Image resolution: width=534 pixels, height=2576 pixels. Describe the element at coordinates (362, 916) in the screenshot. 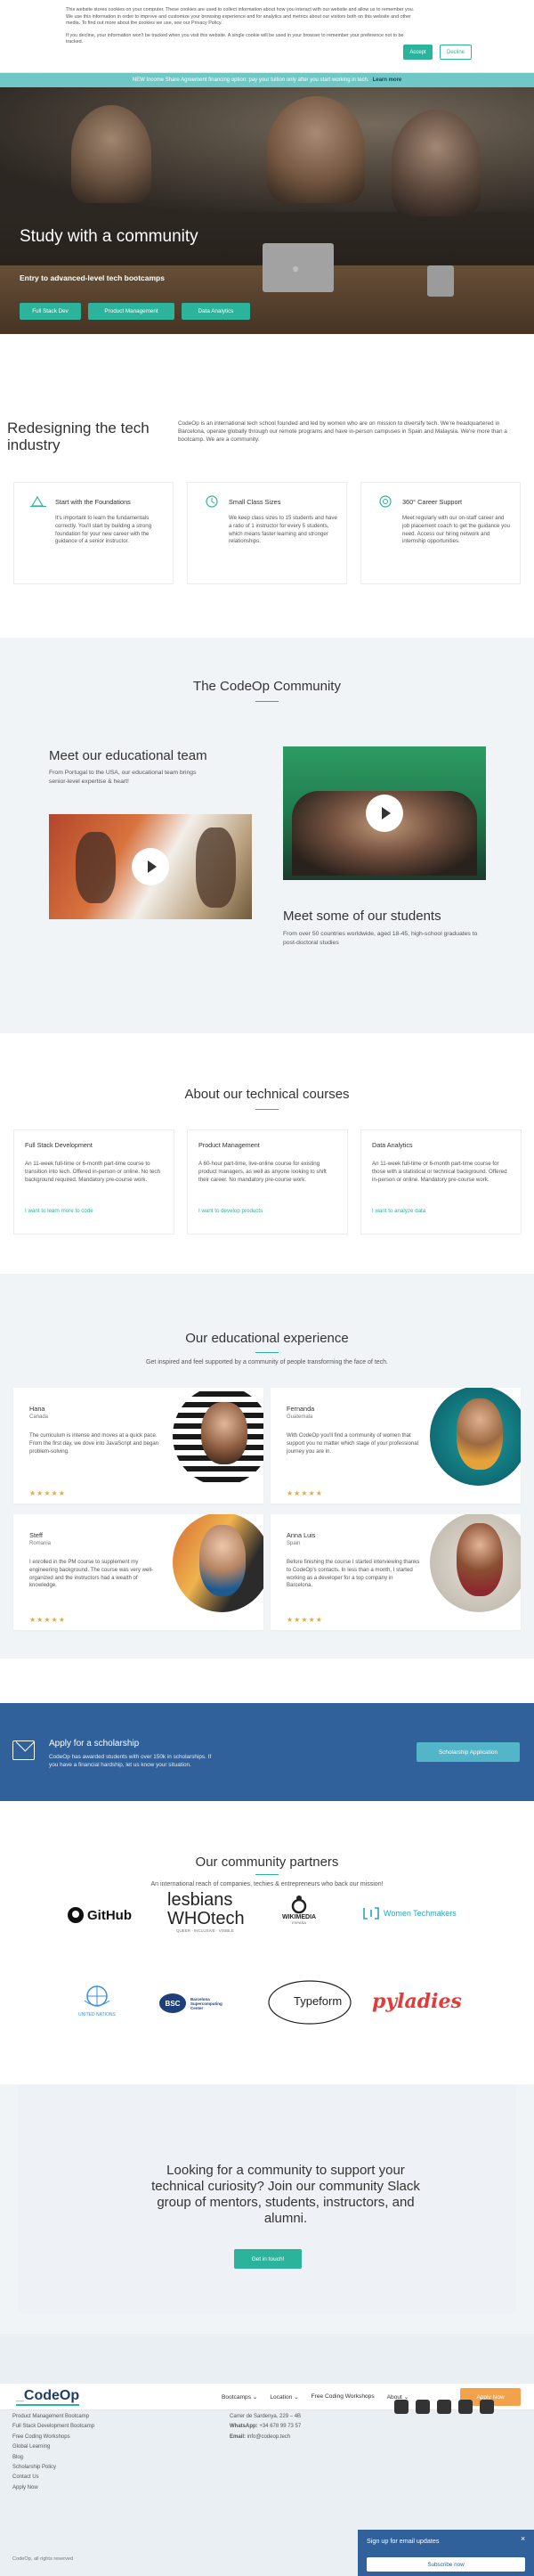

I see `students-title: Meet some of our students` at that location.